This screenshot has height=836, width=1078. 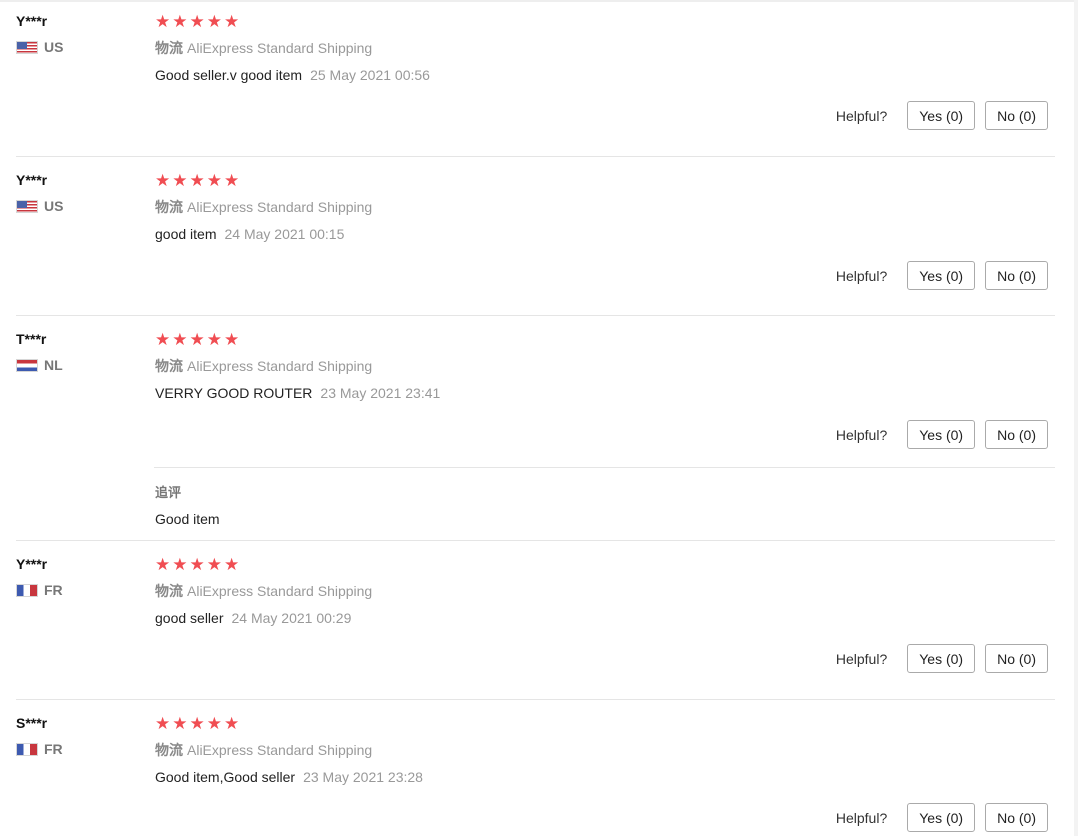 What do you see at coordinates (186, 234) in the screenshot?
I see `review-text: good item` at bounding box center [186, 234].